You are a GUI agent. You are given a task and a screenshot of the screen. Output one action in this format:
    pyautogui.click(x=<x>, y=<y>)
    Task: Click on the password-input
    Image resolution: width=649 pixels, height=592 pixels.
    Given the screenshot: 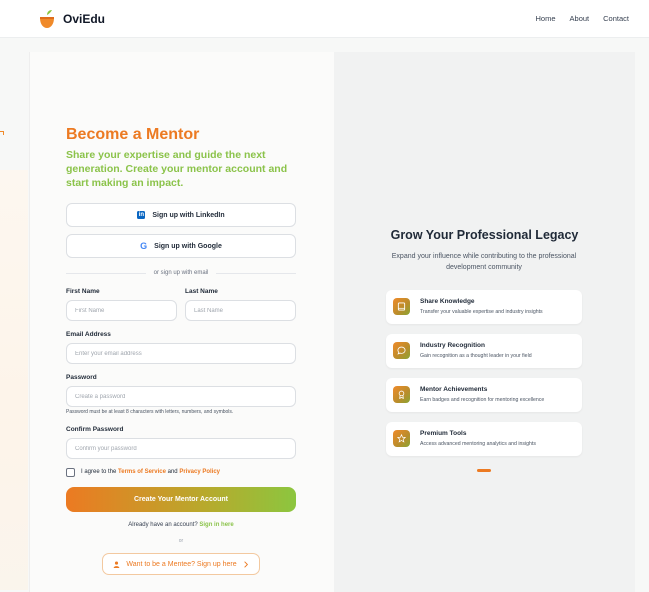 What is the action you would take?
    pyautogui.click(x=181, y=396)
    